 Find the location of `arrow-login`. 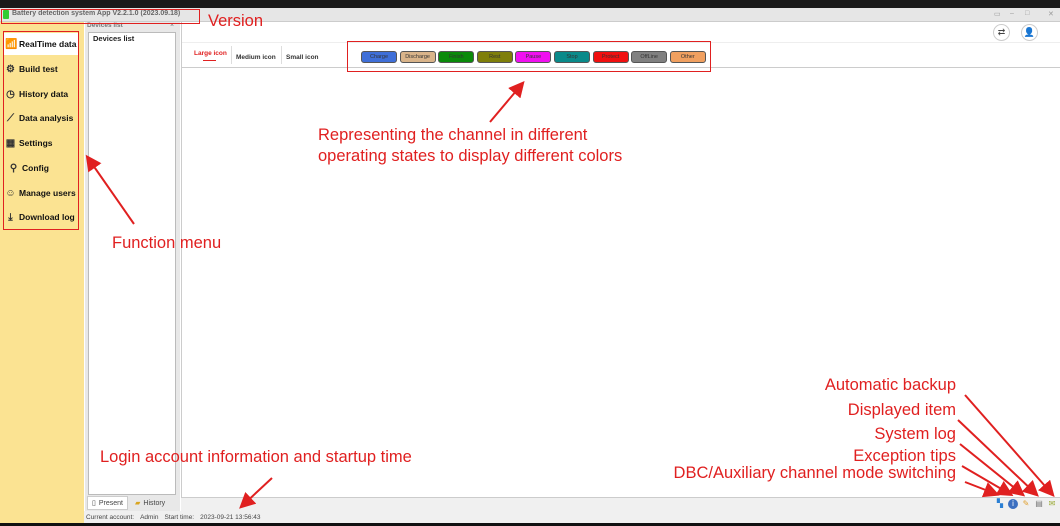

arrow-login is located at coordinates (256, 493).